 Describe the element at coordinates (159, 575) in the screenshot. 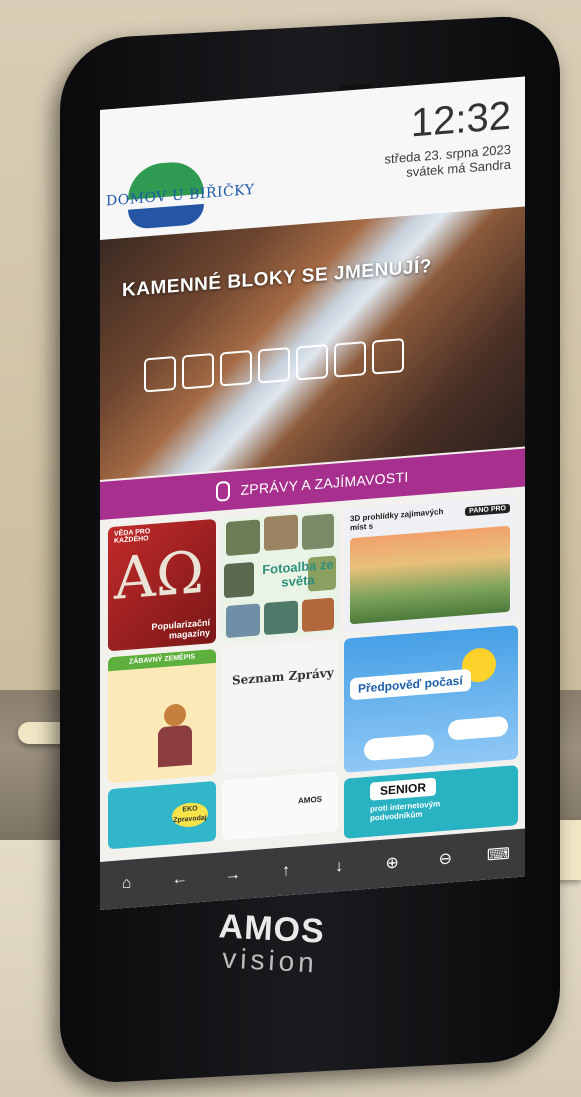

I see `alpha-omega-icon: AΩ` at that location.